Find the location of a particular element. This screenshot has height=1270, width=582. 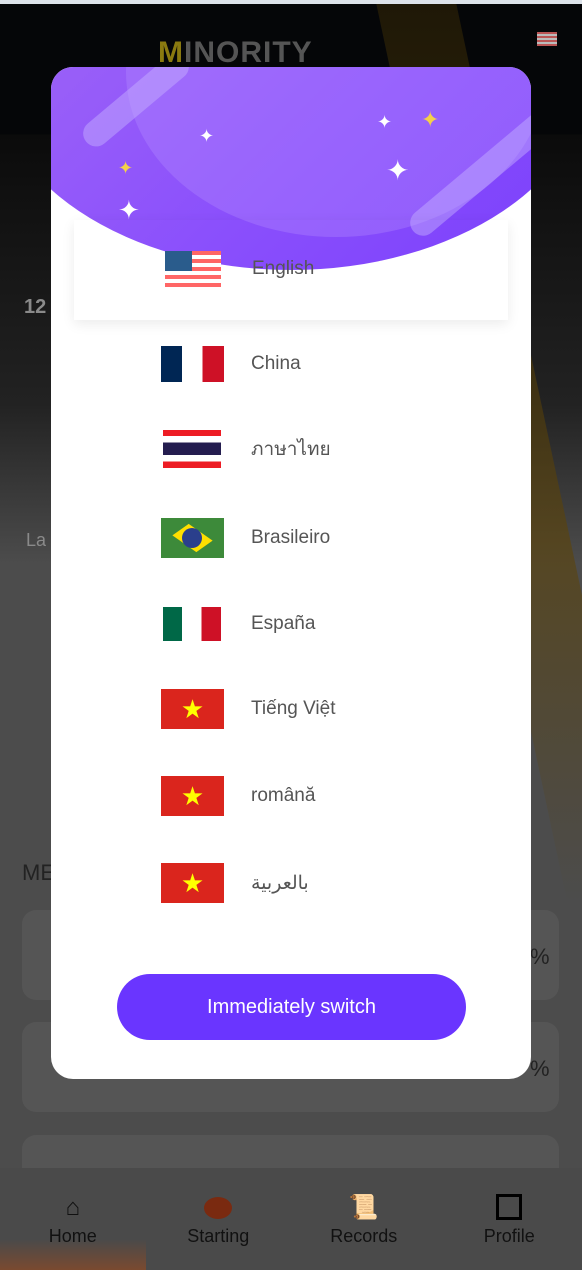

profile-card-icon is located at coordinates (509, 1208).